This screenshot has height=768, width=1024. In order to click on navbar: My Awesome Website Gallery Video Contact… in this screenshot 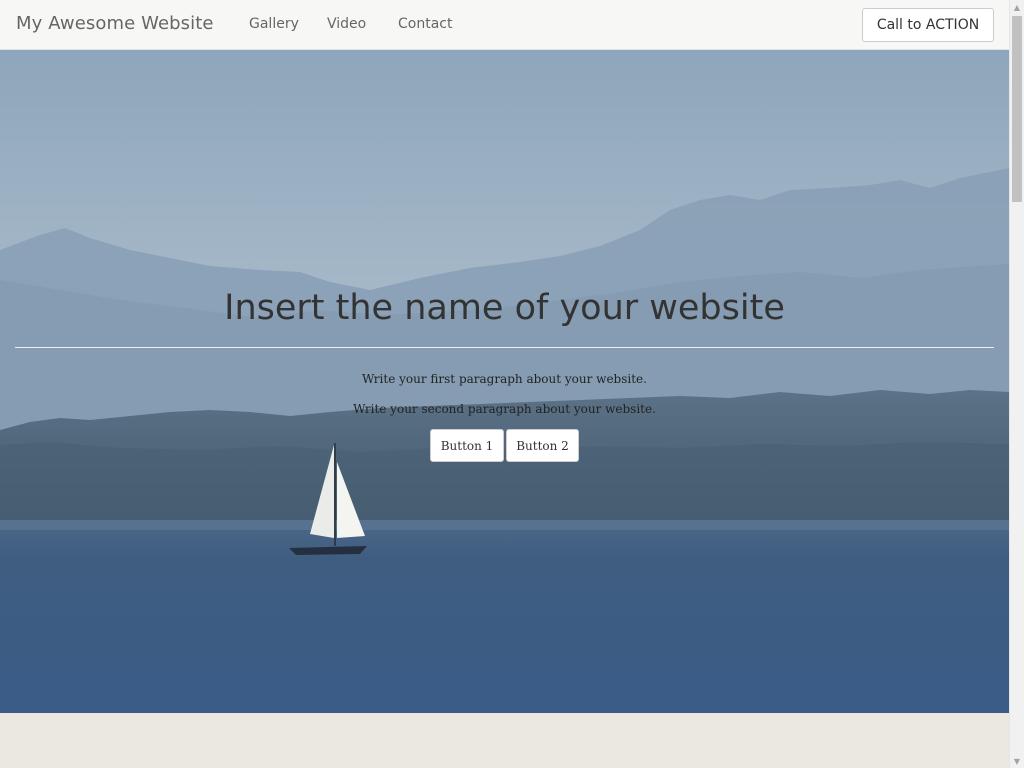, I will do `click(504, 25)`.